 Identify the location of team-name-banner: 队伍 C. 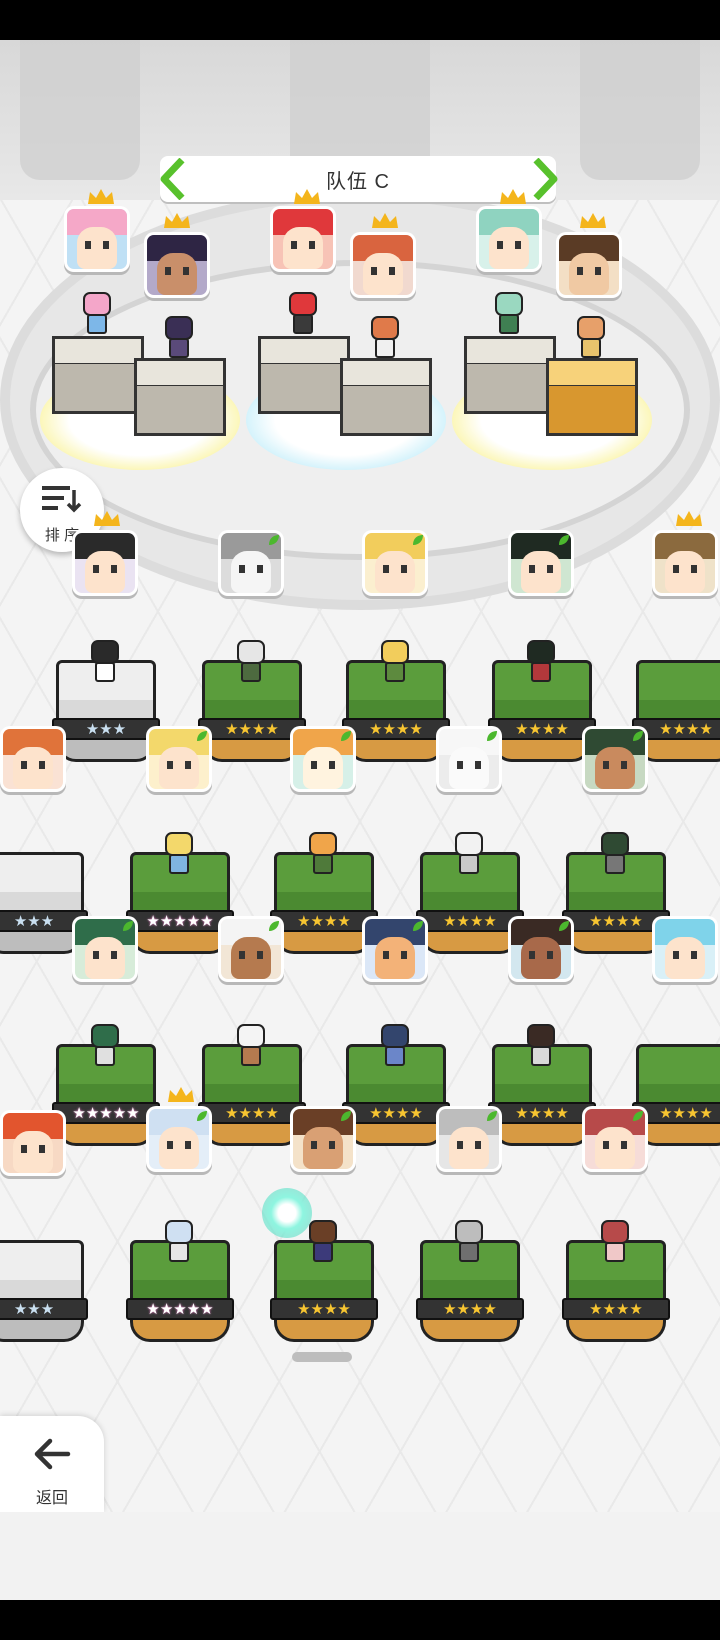
(358, 179).